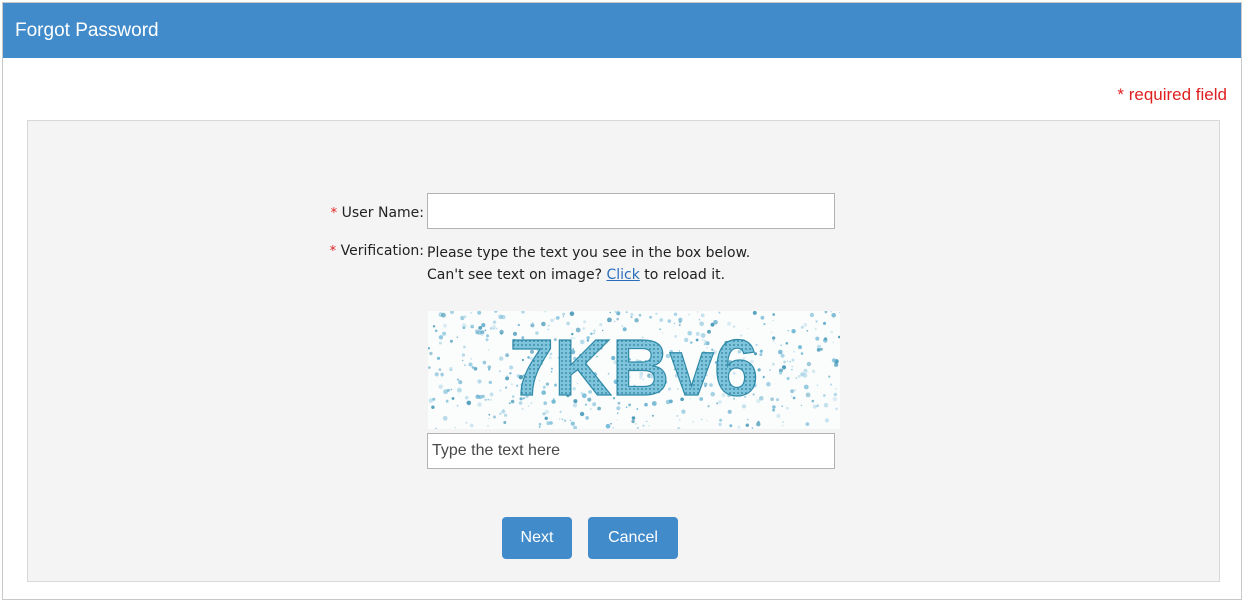  Describe the element at coordinates (622, 275) in the screenshot. I see `reload-captcha-link: Click` at that location.